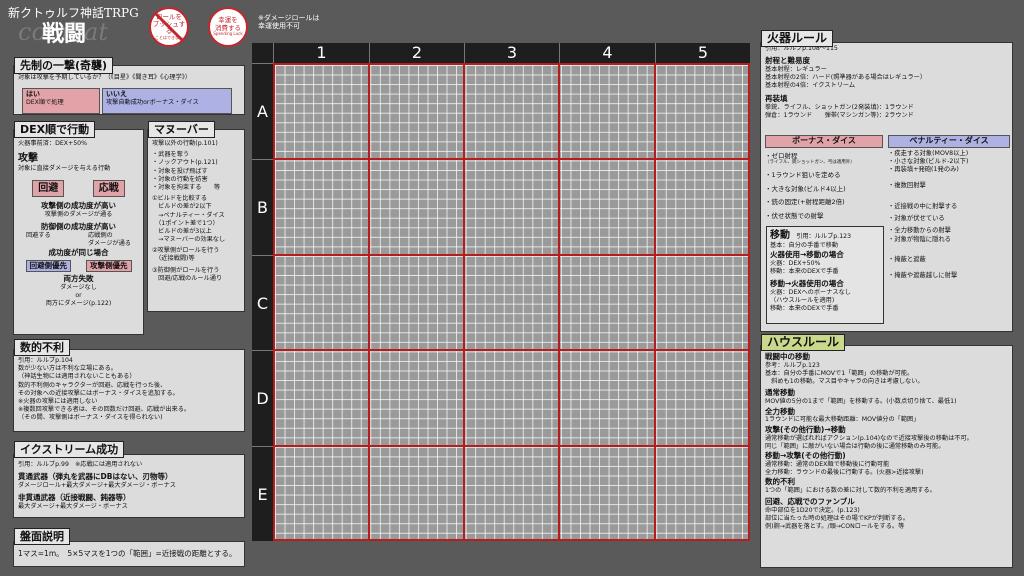 Image resolution: width=1024 pixels, height=576 pixels. Describe the element at coordinates (702, 53) in the screenshot. I see `grid-col-5: 5` at that location.